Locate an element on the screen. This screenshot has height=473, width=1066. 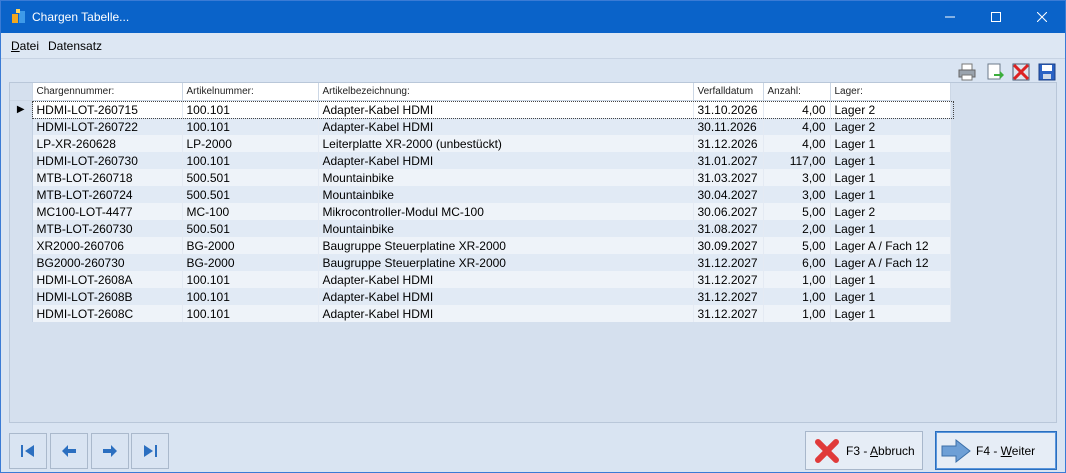
table-cell: 30.09.2027 is located at coordinates (728, 245).